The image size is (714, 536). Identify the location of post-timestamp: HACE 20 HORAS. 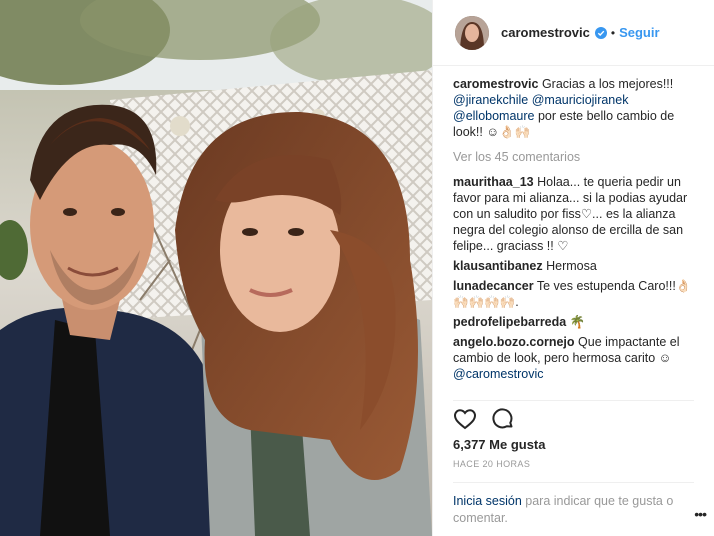
(491, 464).